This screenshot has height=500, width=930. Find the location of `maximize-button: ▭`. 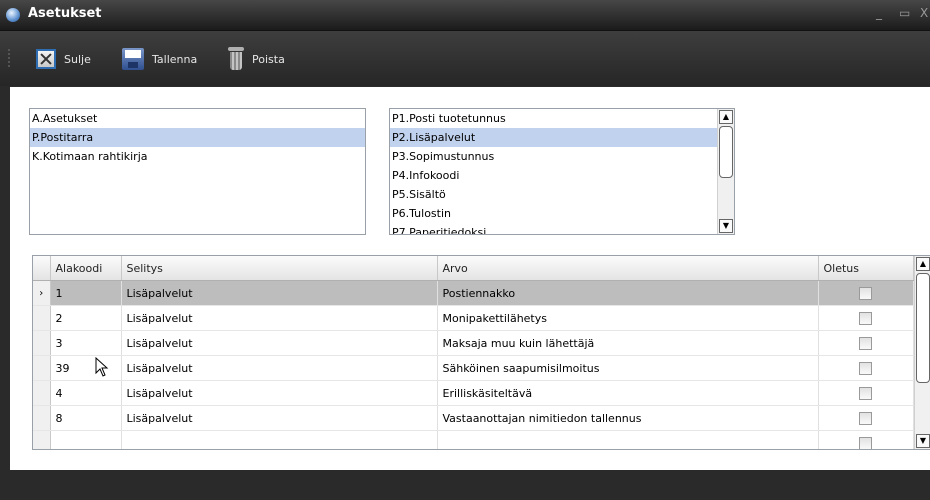

maximize-button: ▭ is located at coordinates (904, 13).